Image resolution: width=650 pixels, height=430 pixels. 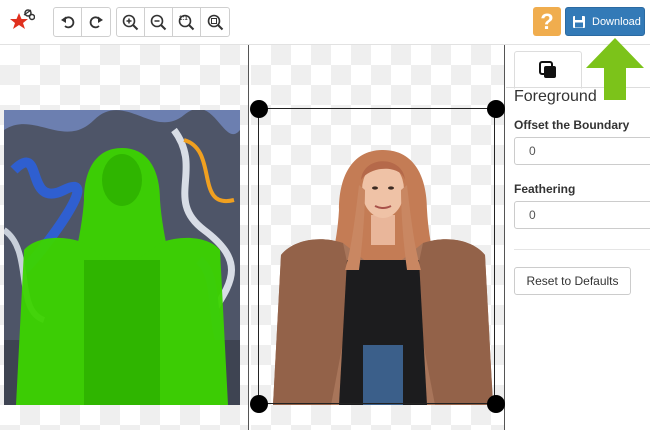 I want to click on crop-handle-top-right, so click(x=496, y=109).